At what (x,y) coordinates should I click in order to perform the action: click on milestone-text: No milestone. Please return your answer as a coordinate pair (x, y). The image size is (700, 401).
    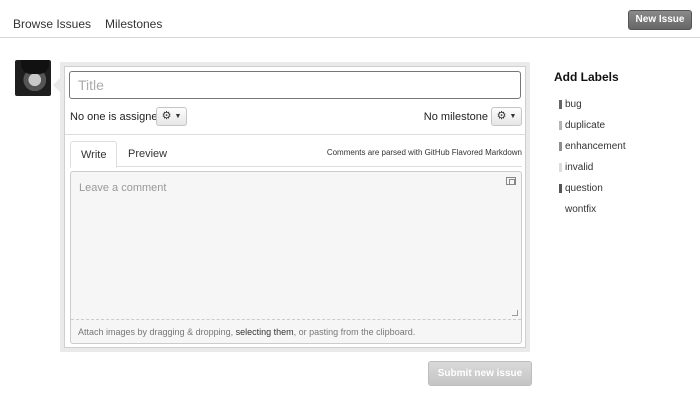
    Looking at the image, I should click on (455, 117).